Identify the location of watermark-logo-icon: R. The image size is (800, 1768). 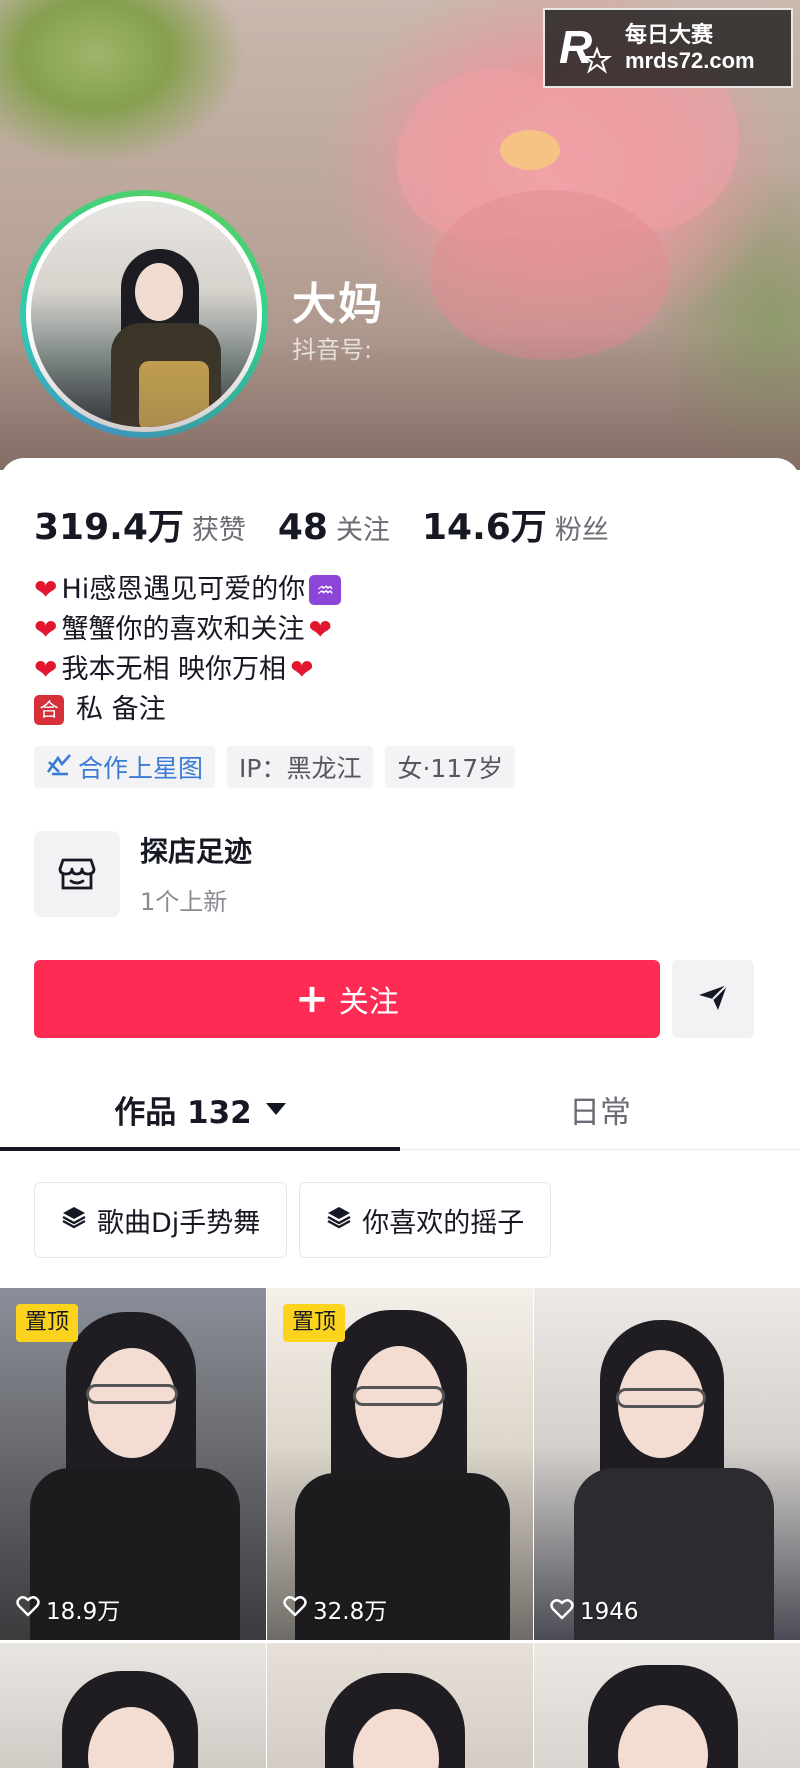
(586, 48).